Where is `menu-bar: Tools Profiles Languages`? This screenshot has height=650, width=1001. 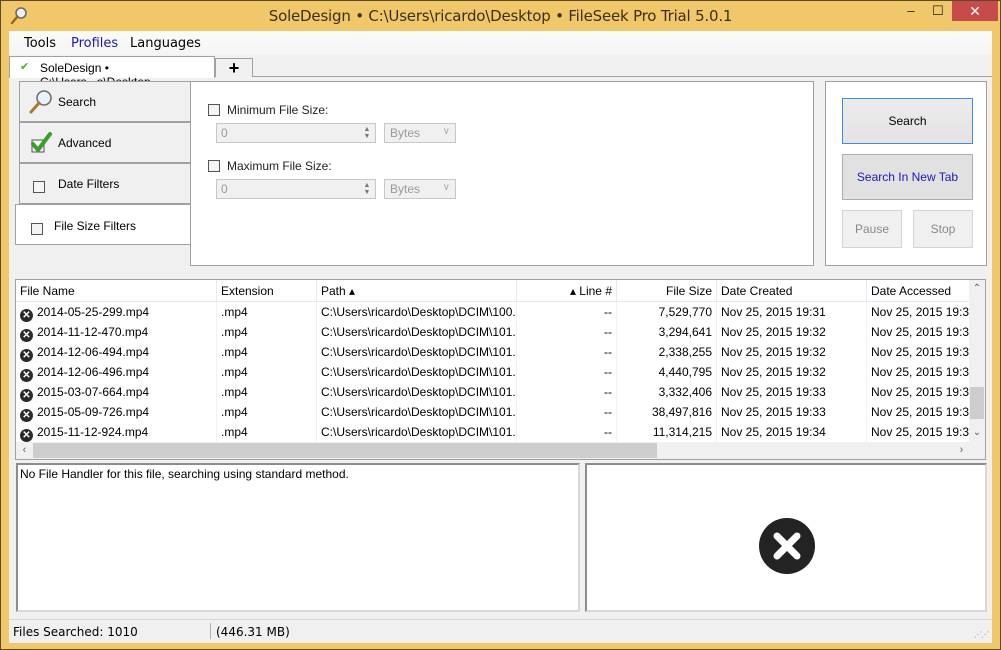
menu-bar: Tools Profiles Languages is located at coordinates (500, 43).